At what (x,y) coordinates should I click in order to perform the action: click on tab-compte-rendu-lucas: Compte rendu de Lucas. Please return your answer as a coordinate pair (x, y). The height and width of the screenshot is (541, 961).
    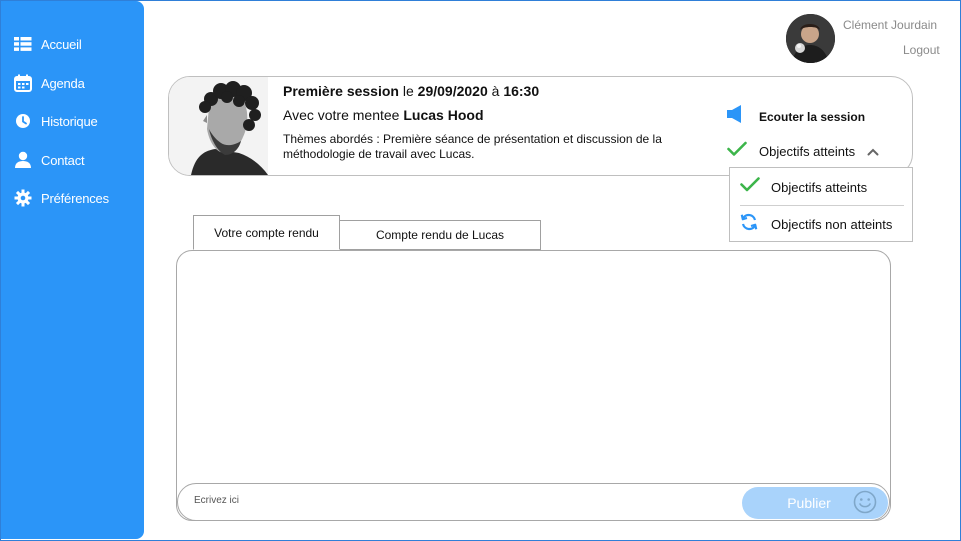
    Looking at the image, I should click on (440, 235).